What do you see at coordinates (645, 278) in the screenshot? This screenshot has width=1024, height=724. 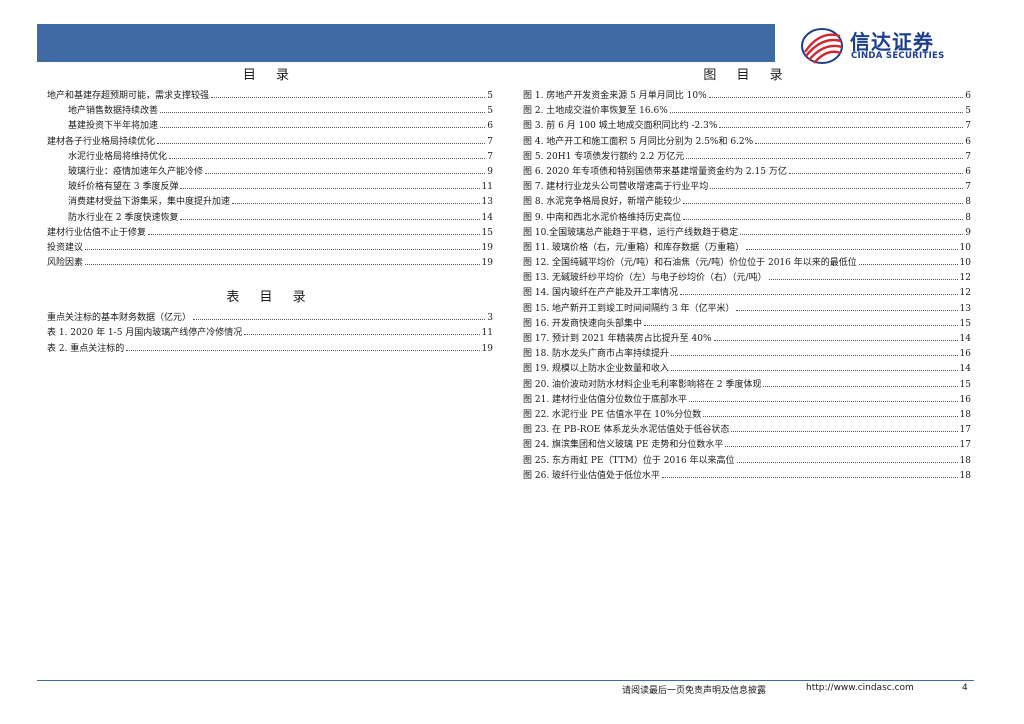 I see `toc-entry-text: 图 13. 无碱玻纤纱平均价（左）与电子纱均价（右）（元/吨）` at bounding box center [645, 278].